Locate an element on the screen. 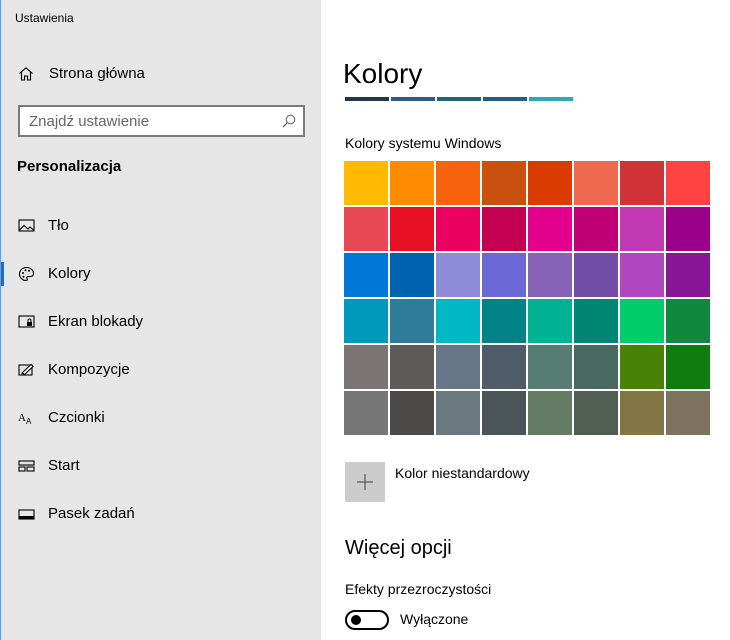 The height and width of the screenshot is (640, 730). sidebar-item-label: Pasek zadań is located at coordinates (91, 513).